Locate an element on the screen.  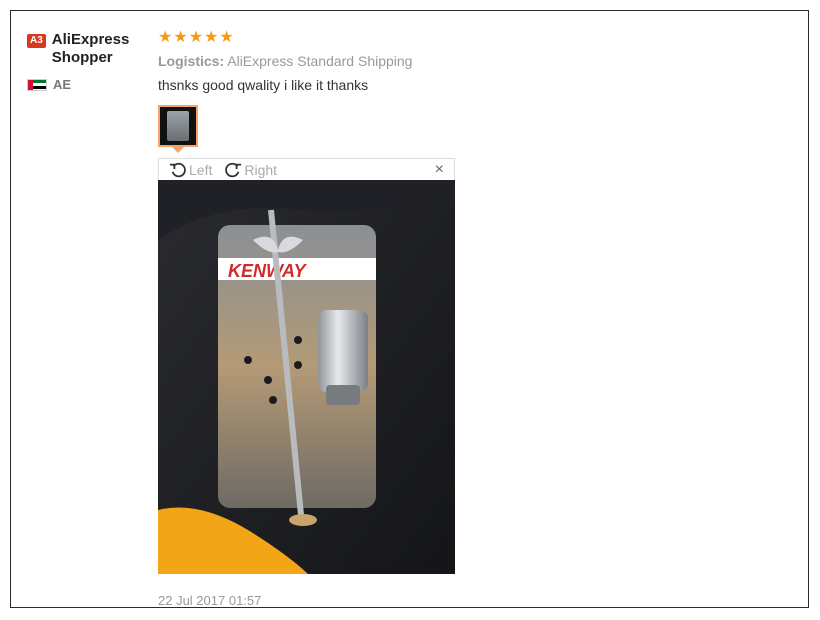
rotate-right-icon is located at coordinates (233, 169).